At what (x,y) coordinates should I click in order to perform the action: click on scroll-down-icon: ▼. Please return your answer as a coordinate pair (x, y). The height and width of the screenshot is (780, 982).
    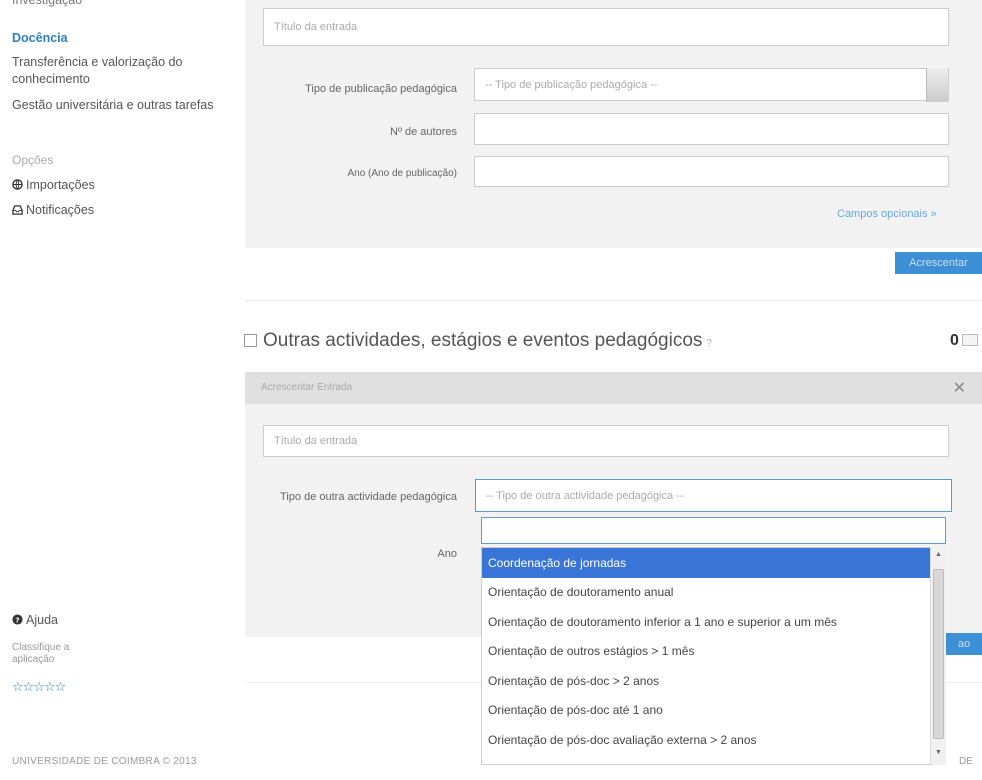
    Looking at the image, I should click on (938, 752).